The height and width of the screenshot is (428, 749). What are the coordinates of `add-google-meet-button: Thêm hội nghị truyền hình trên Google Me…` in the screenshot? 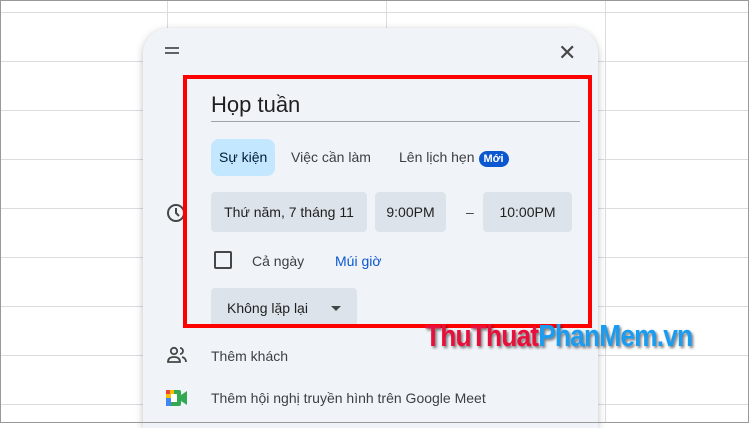 It's located at (348, 398).